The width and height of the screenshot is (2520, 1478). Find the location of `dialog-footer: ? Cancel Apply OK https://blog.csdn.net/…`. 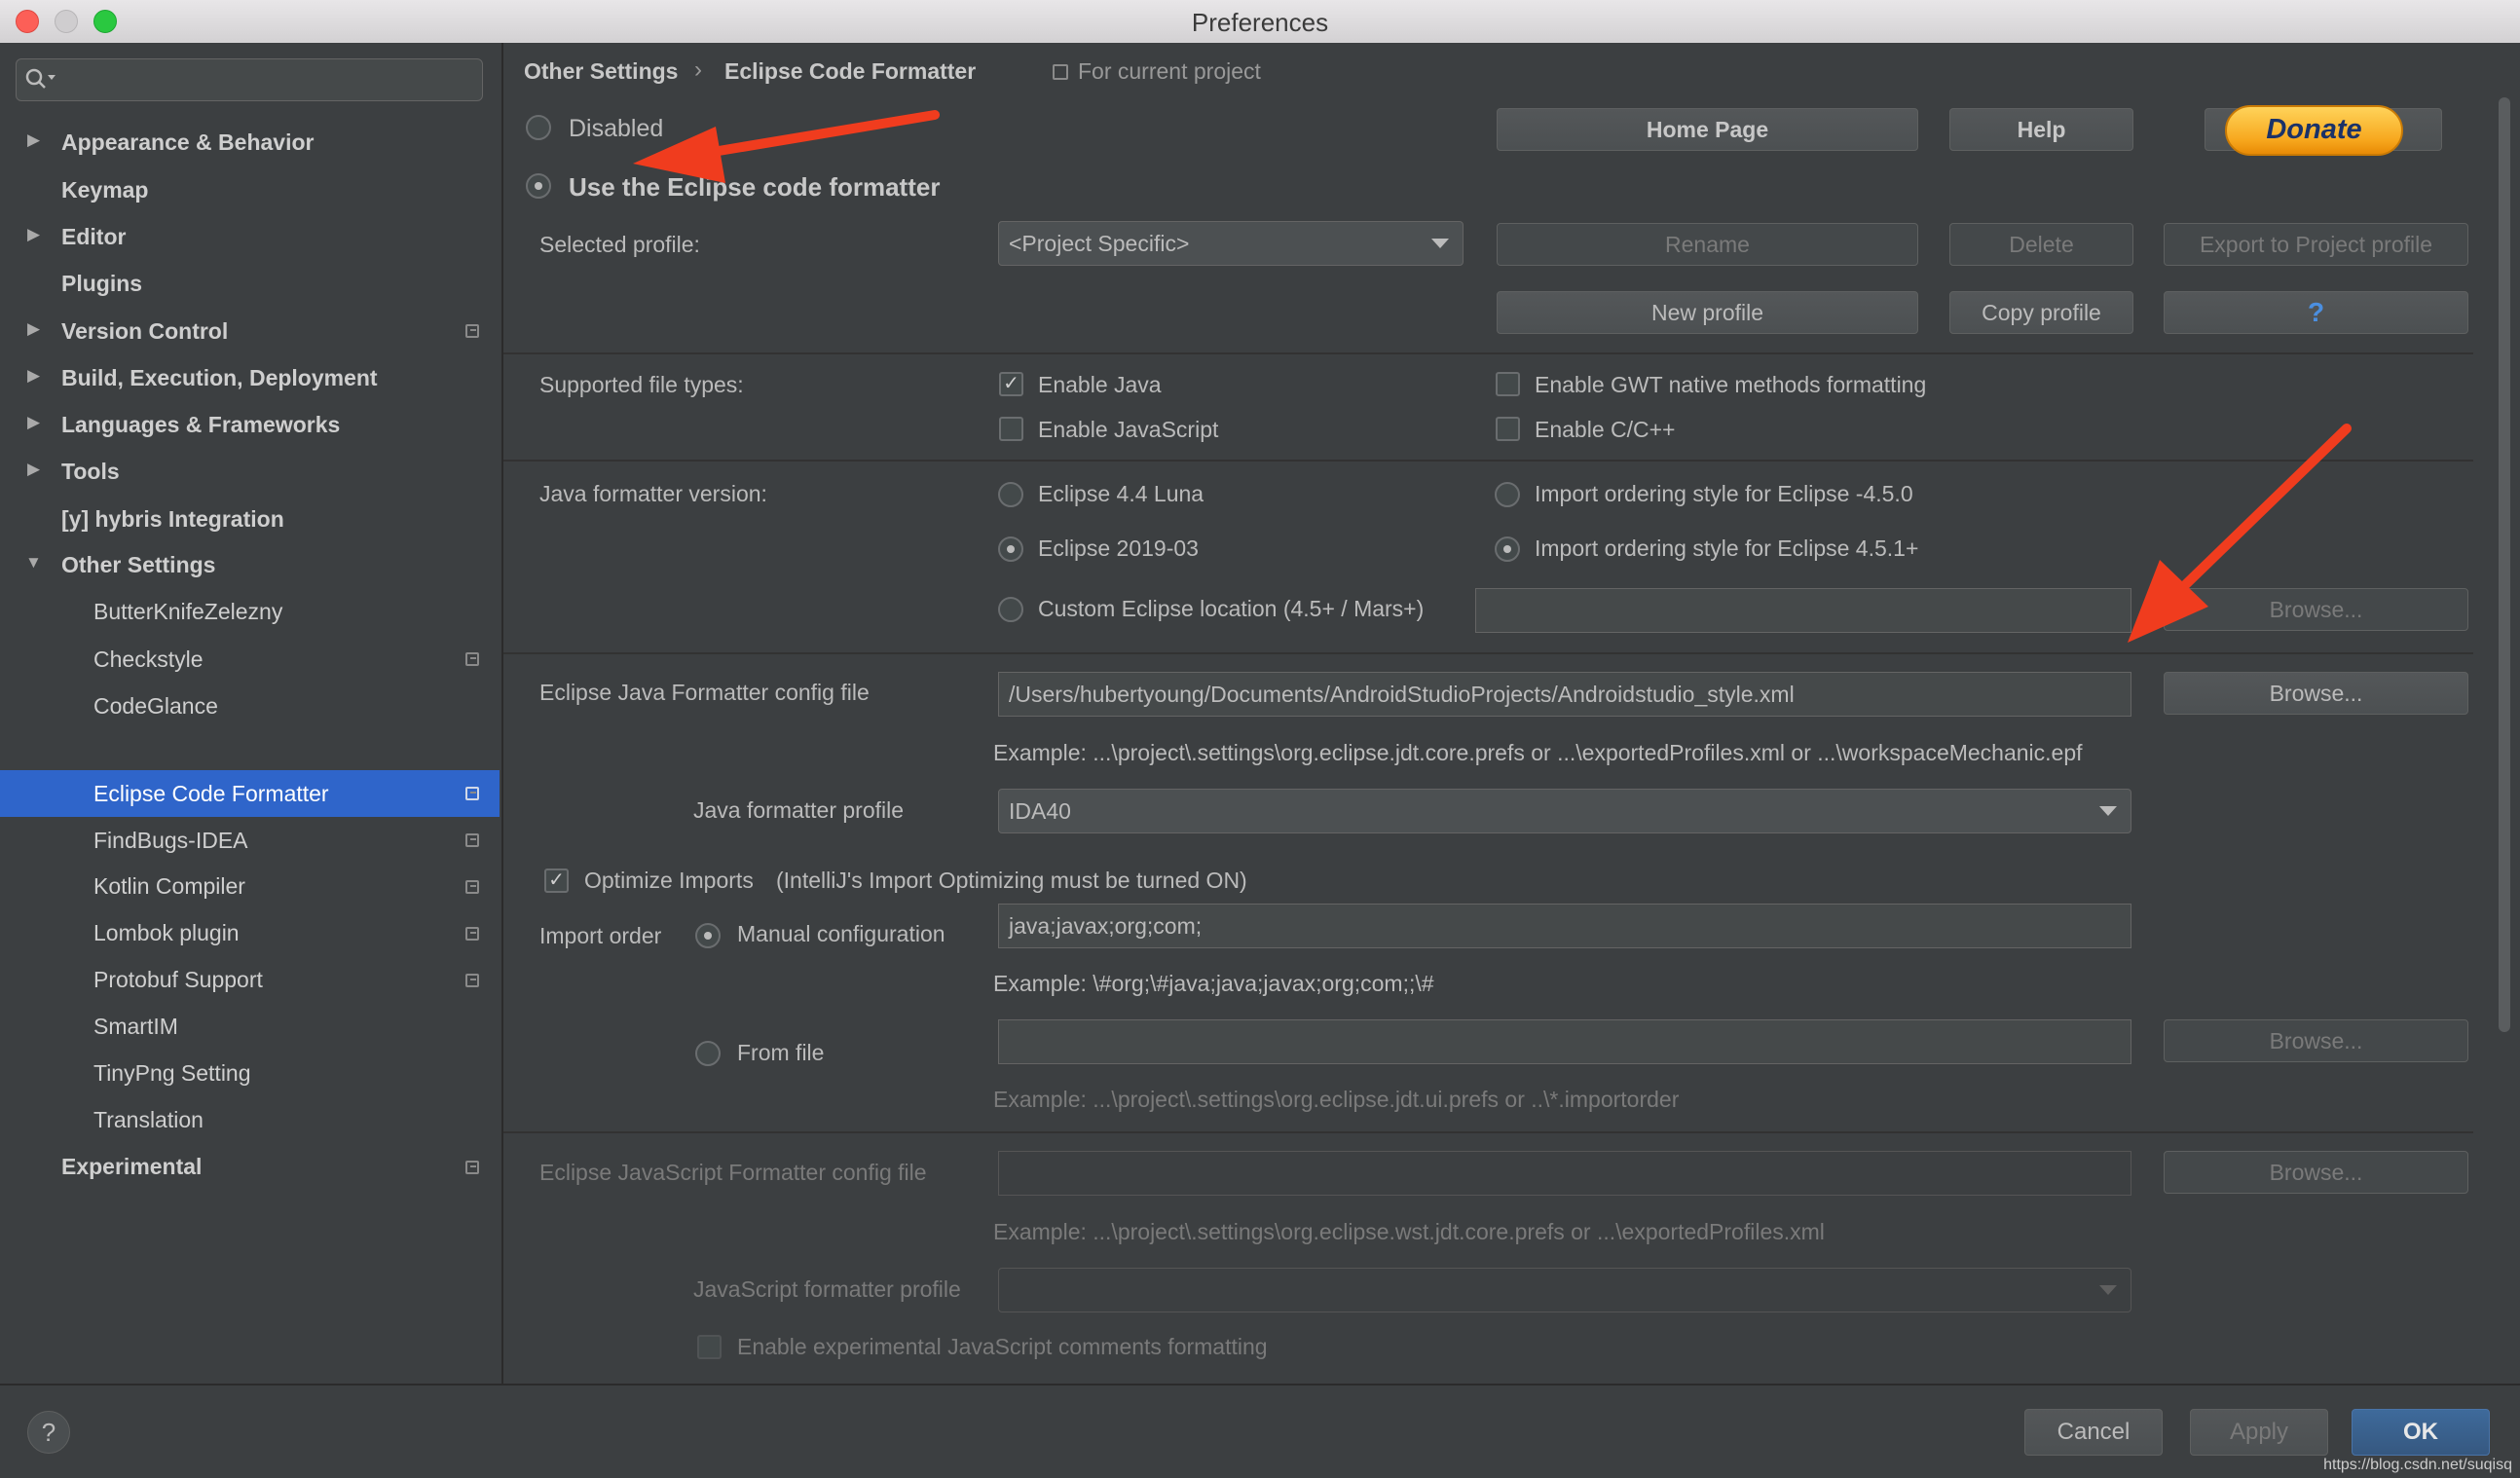

dialog-footer: ? Cancel Apply OK https://blog.csdn.net/… is located at coordinates (1260, 1431).